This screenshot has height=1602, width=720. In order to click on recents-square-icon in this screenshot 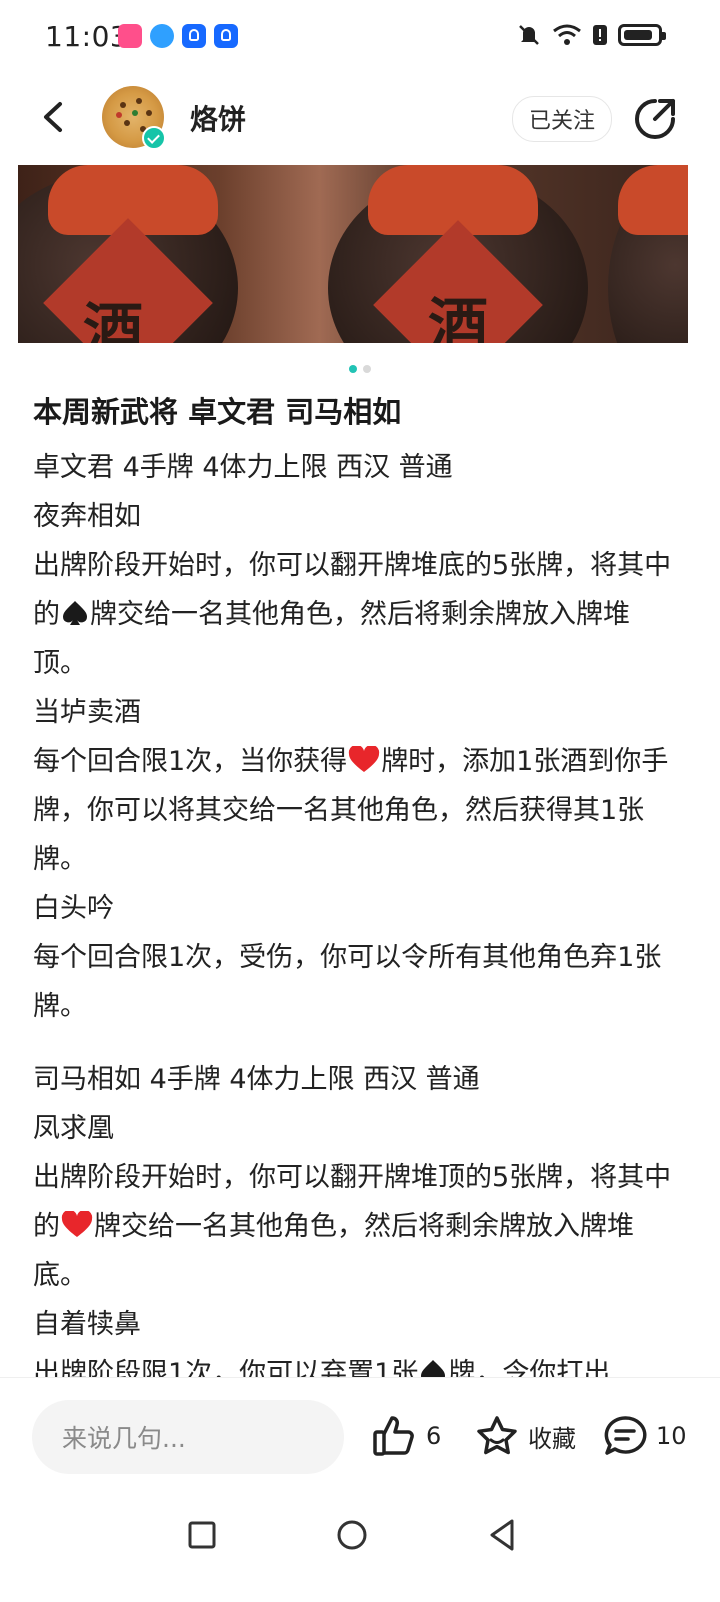, I will do `click(202, 1535)`.